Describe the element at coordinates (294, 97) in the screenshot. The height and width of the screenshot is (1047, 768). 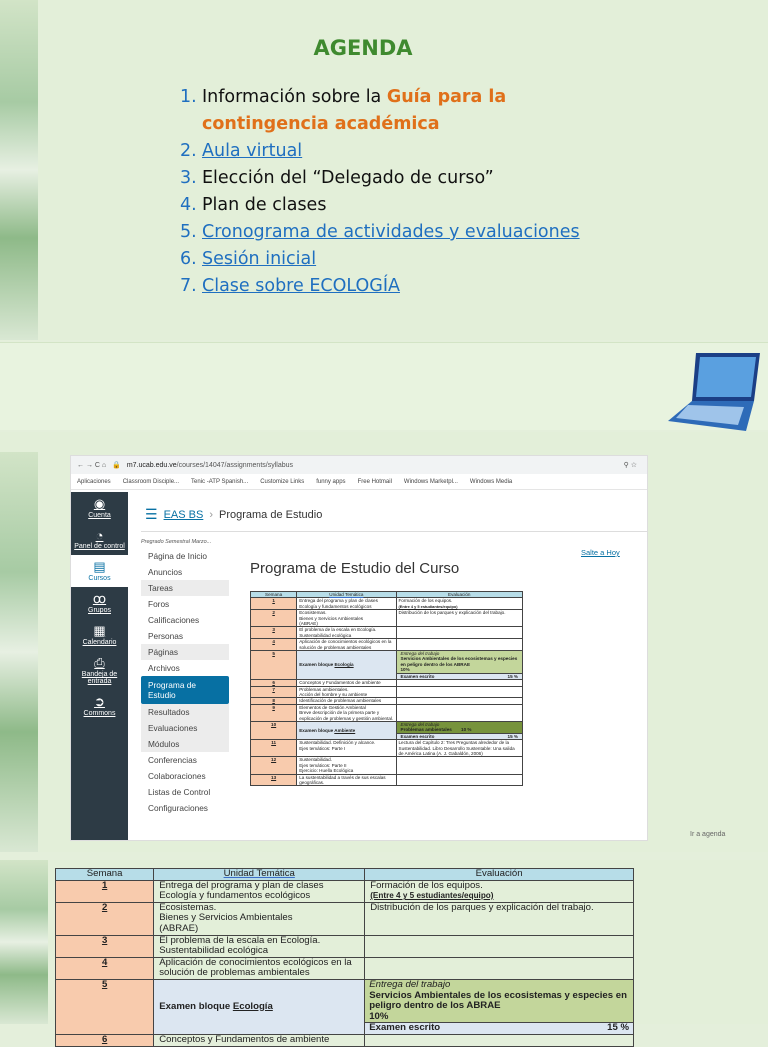
I see `agenda-item-prefix: Información sobre la` at that location.